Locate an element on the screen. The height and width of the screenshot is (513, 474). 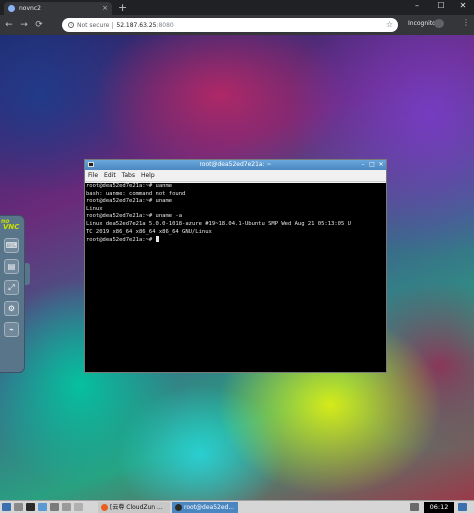
terminal-minimize-button: – is located at coordinates (363, 165).